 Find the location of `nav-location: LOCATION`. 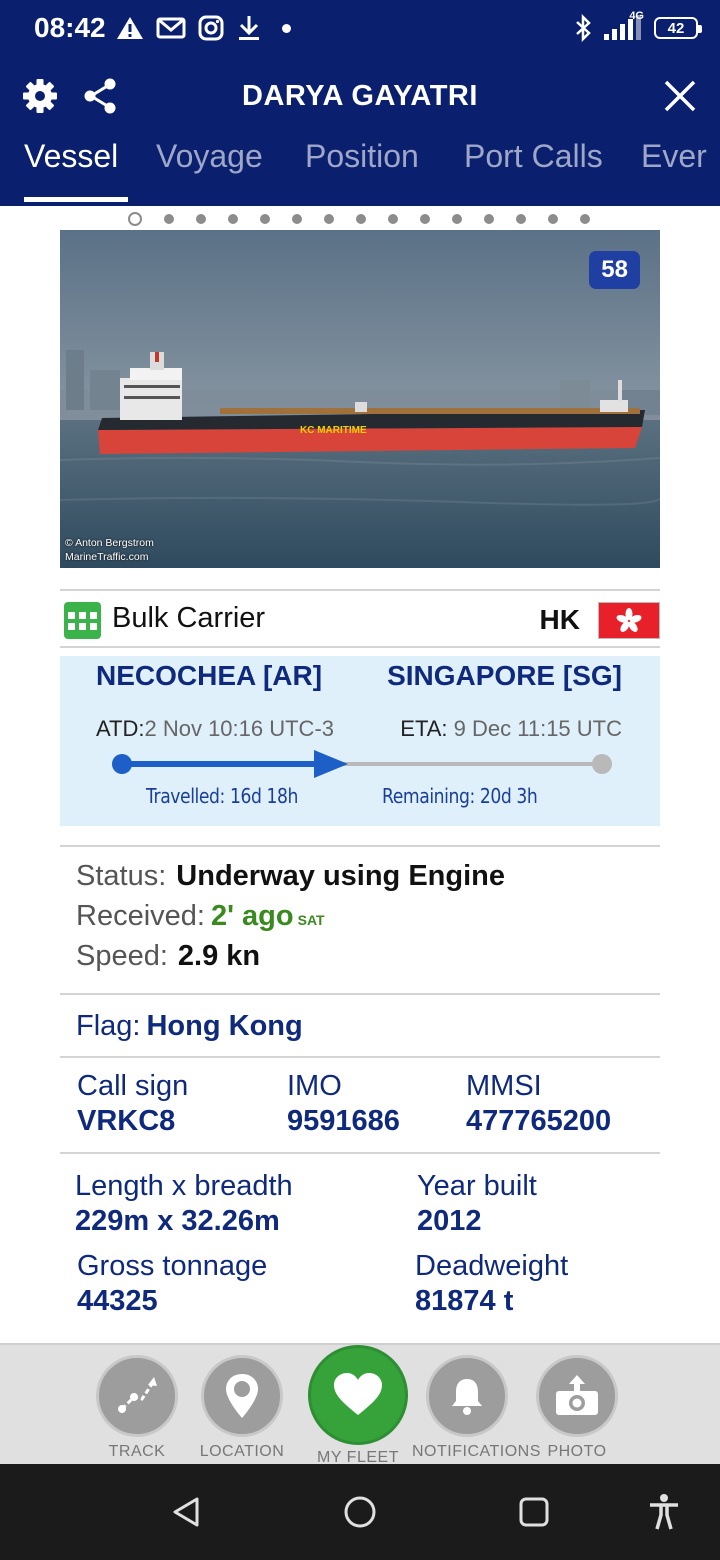

nav-location: LOCATION is located at coordinates (242, 1408).